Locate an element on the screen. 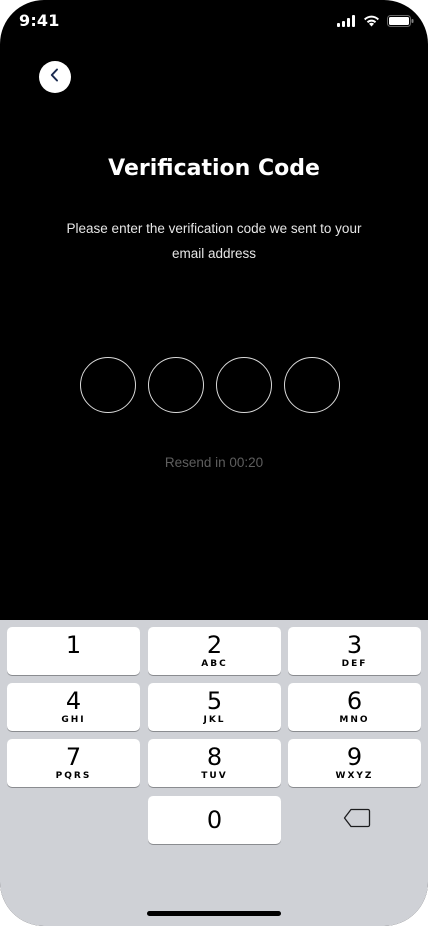 This screenshot has height=926, width=428. key-0: 0 is located at coordinates (214, 820).